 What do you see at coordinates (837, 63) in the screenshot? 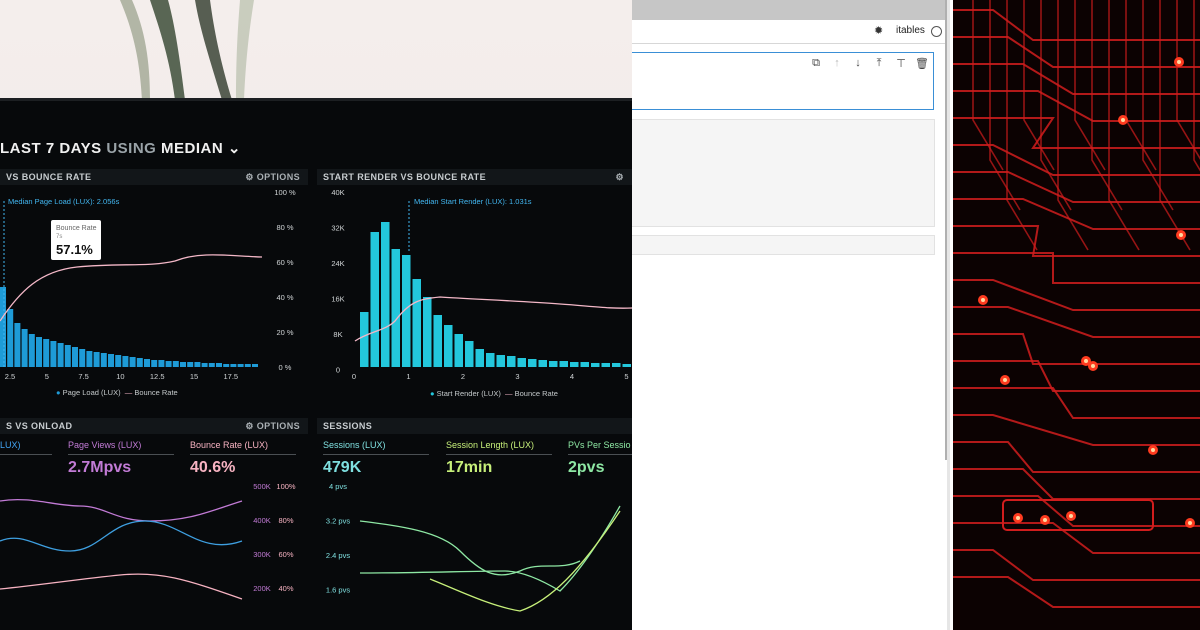
I see `arrow-up-icon: ↑` at bounding box center [837, 63].